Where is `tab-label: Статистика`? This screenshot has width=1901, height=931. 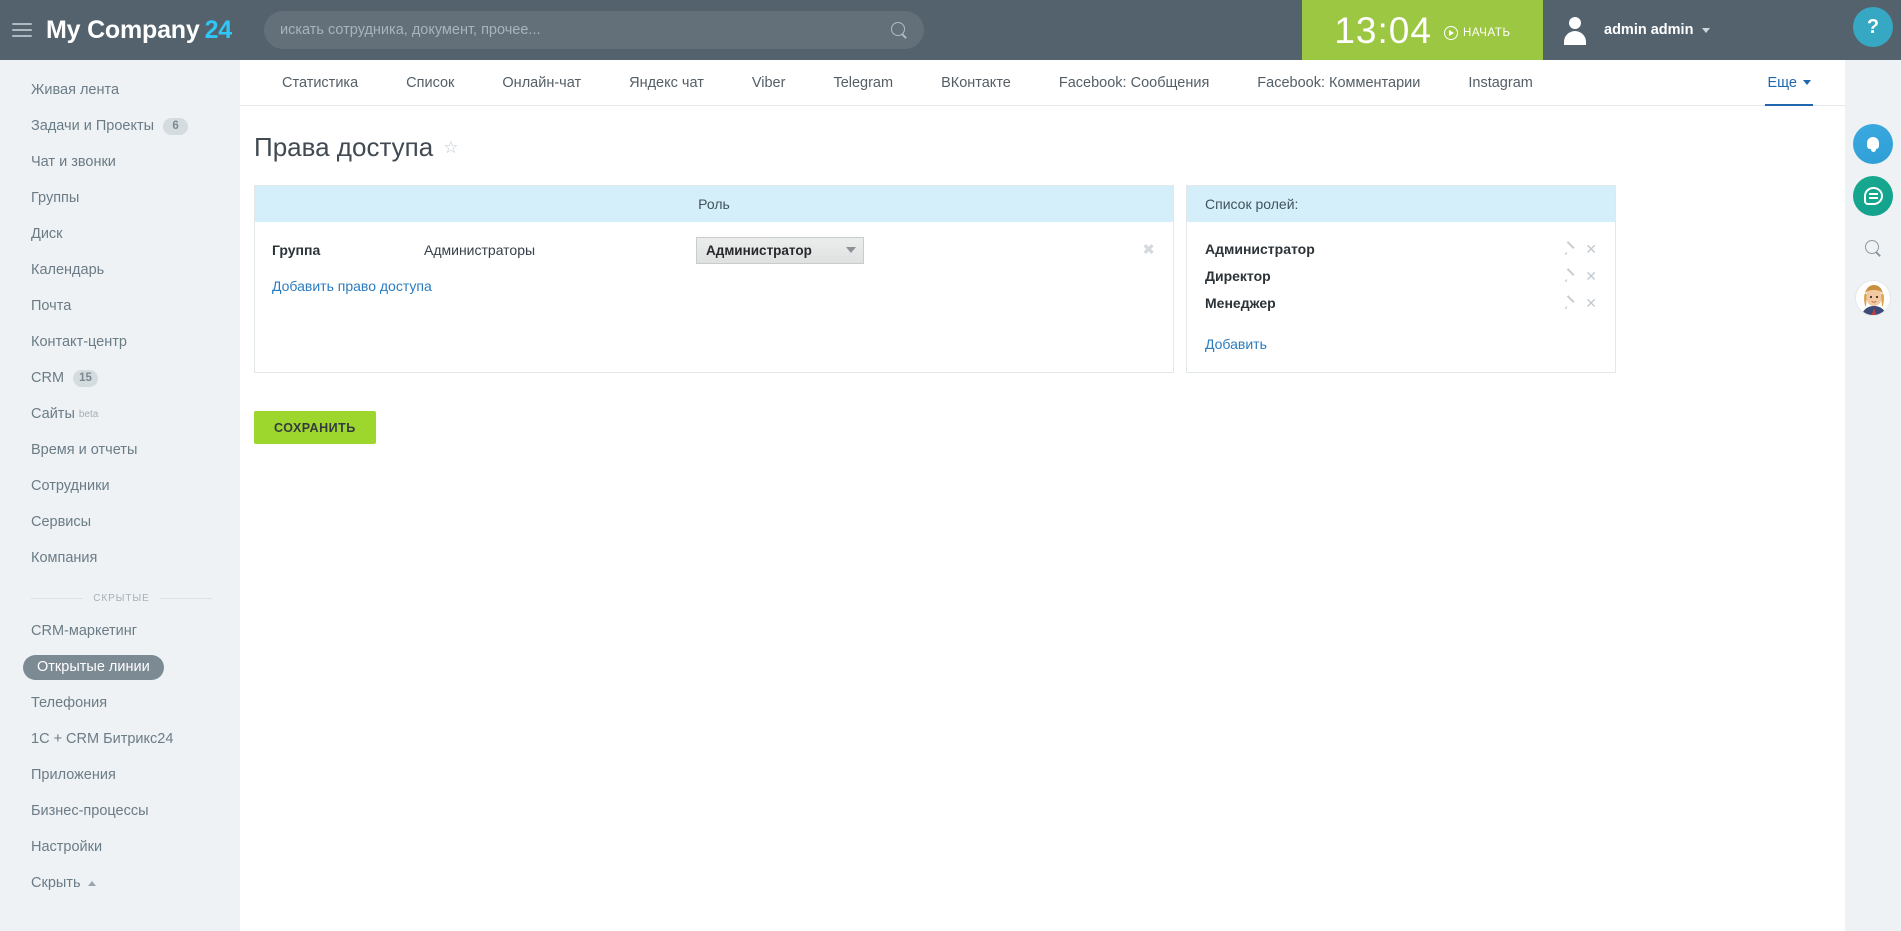 tab-label: Статистика is located at coordinates (320, 82).